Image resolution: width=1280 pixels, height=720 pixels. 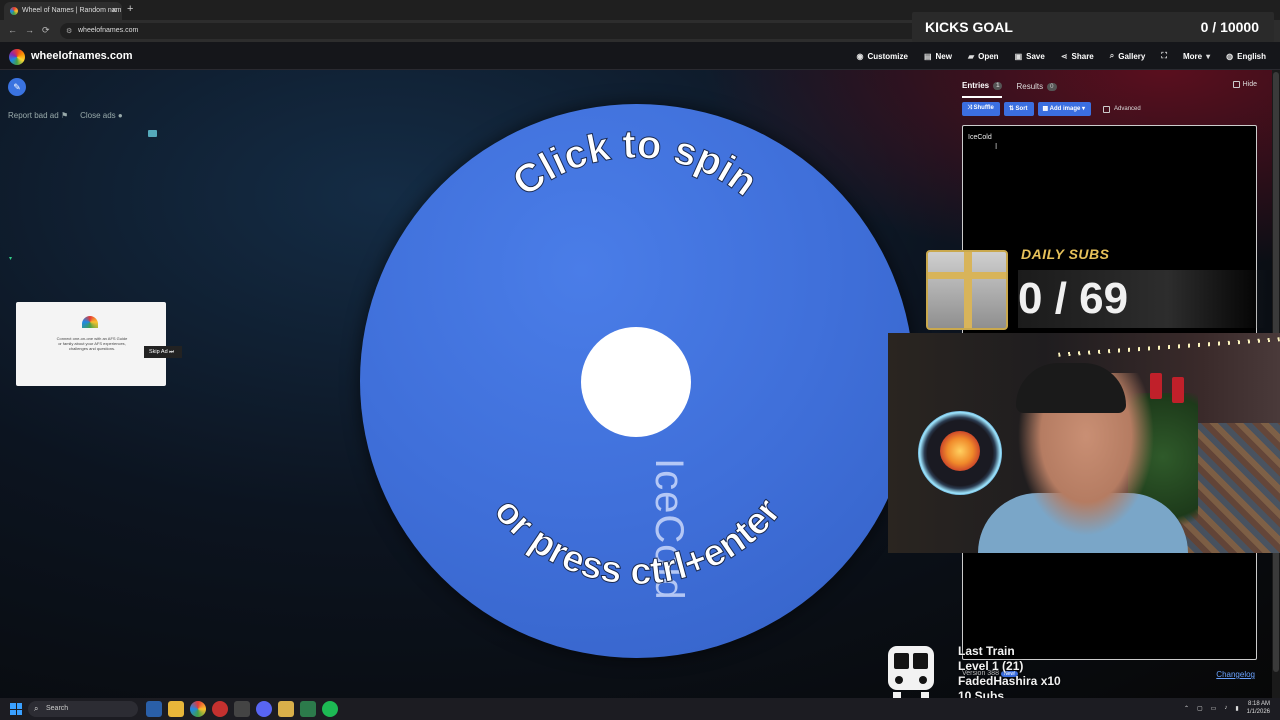 I want to click on tab-results: Results 0, so click(x=1036, y=89).